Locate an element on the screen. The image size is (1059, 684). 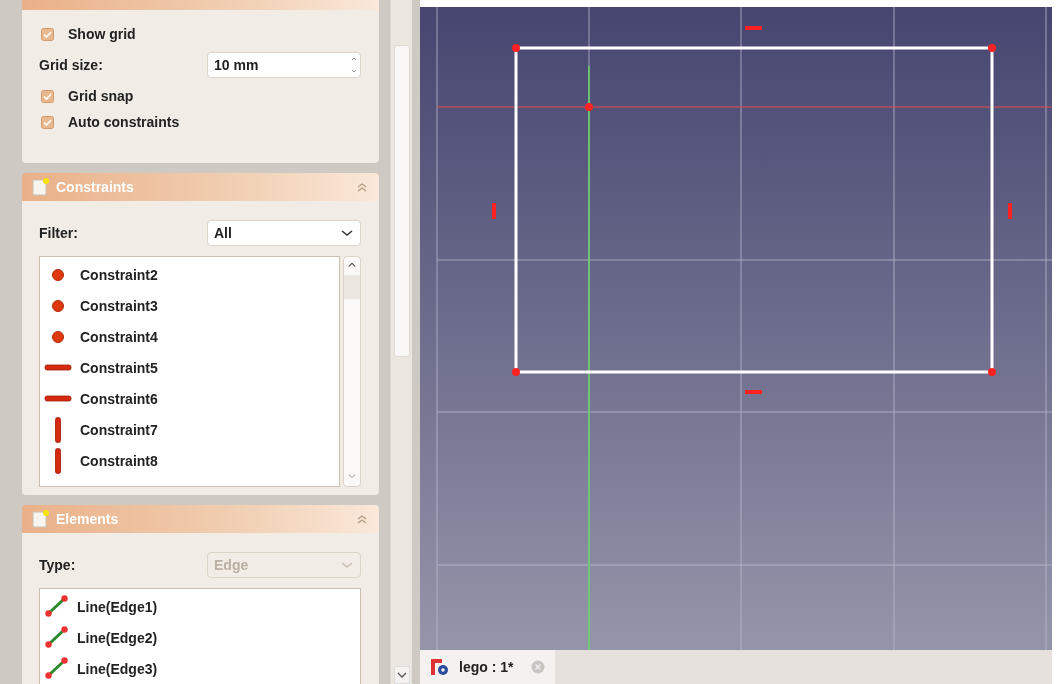
grid-size-field: 10 mm is located at coordinates (284, 65).